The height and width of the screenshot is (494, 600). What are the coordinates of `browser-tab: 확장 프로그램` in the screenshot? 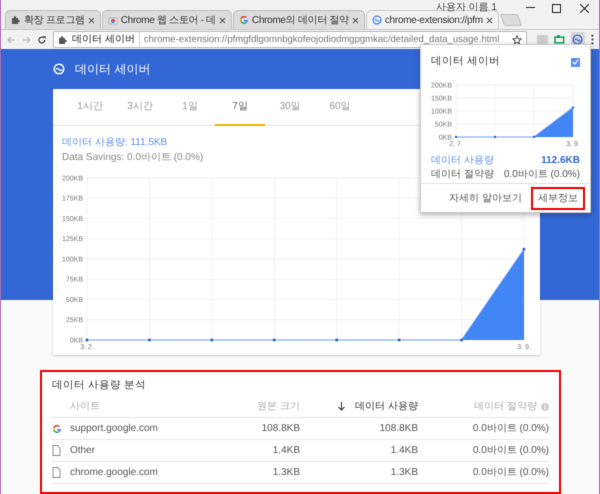 It's located at (53, 20).